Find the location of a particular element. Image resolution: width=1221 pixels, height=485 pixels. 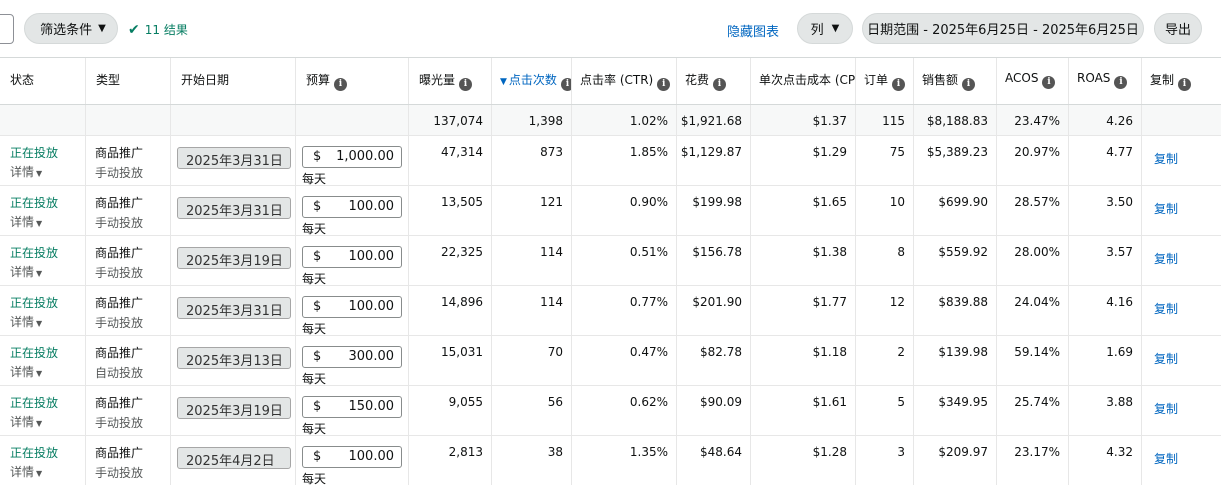

impressions-cell: 14,896 is located at coordinates (450, 310).